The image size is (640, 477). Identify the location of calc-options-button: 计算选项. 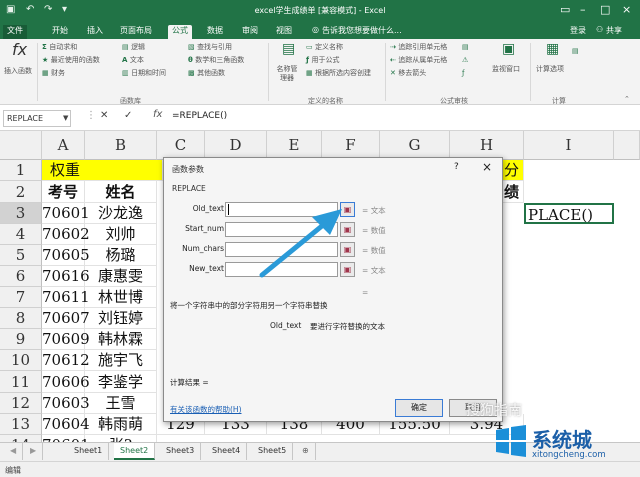
(550, 69).